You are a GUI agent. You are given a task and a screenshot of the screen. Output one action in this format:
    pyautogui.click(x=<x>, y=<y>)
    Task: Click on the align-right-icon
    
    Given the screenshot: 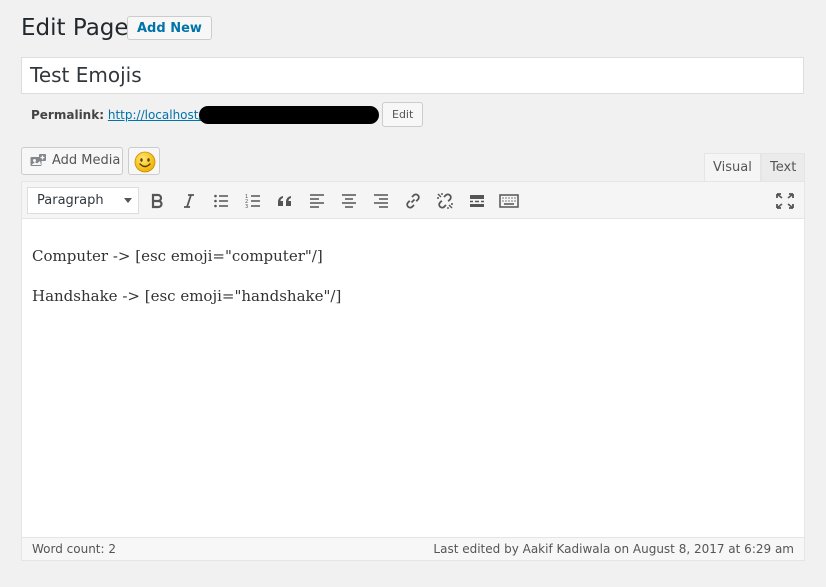 What is the action you would take?
    pyautogui.click(x=381, y=201)
    